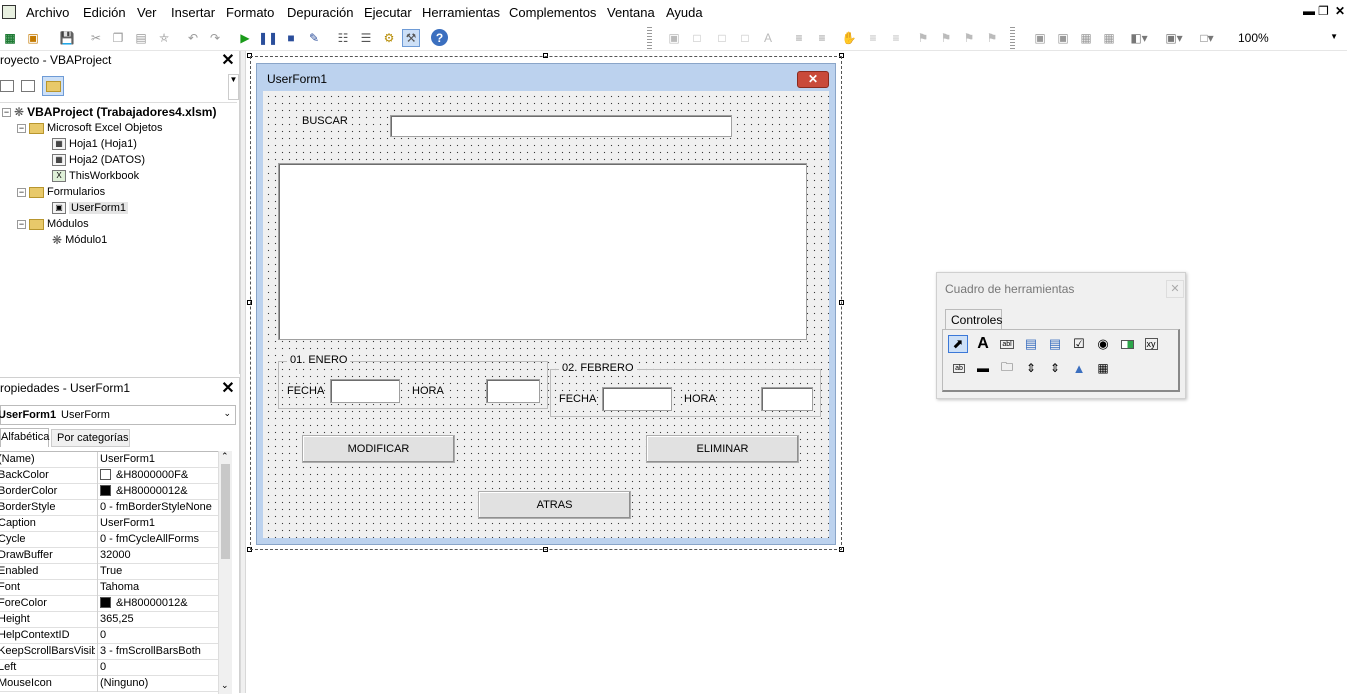  I want to click on next-bookmark-icon: ⚑, so click(946, 38).